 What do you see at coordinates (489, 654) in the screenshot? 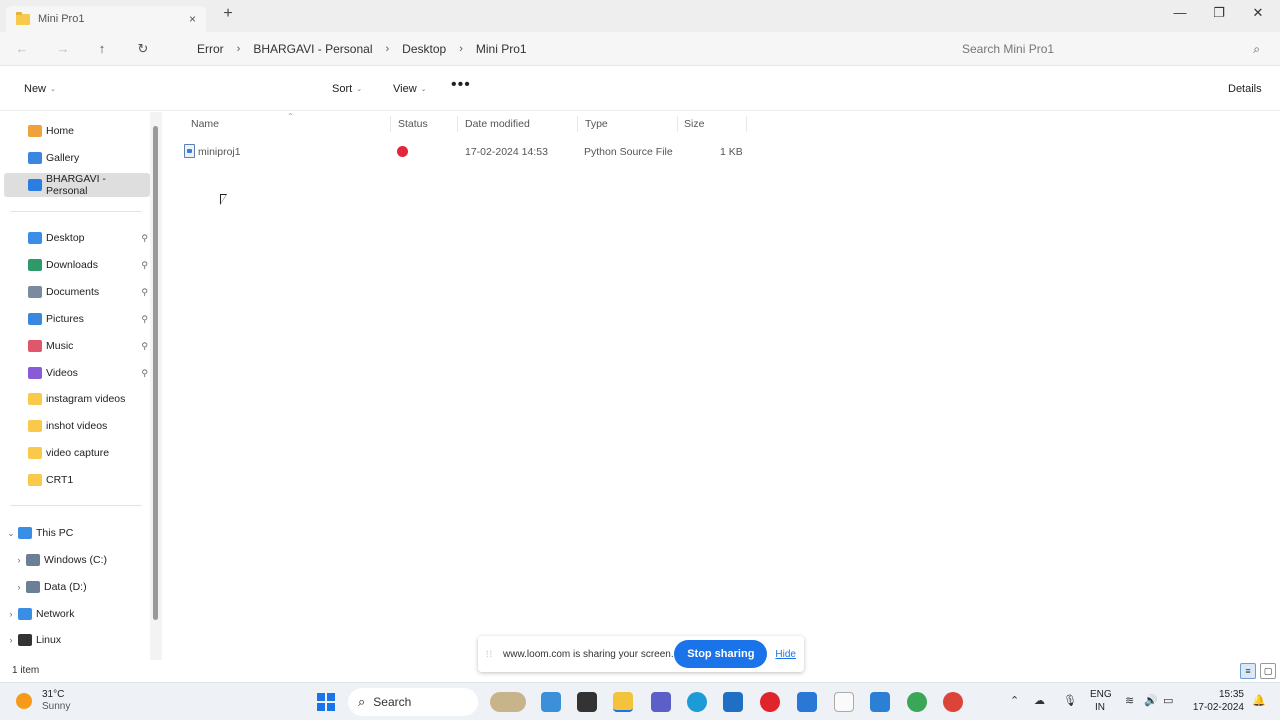
I see `drag-handle-icon: ⁞⁞` at bounding box center [489, 654].